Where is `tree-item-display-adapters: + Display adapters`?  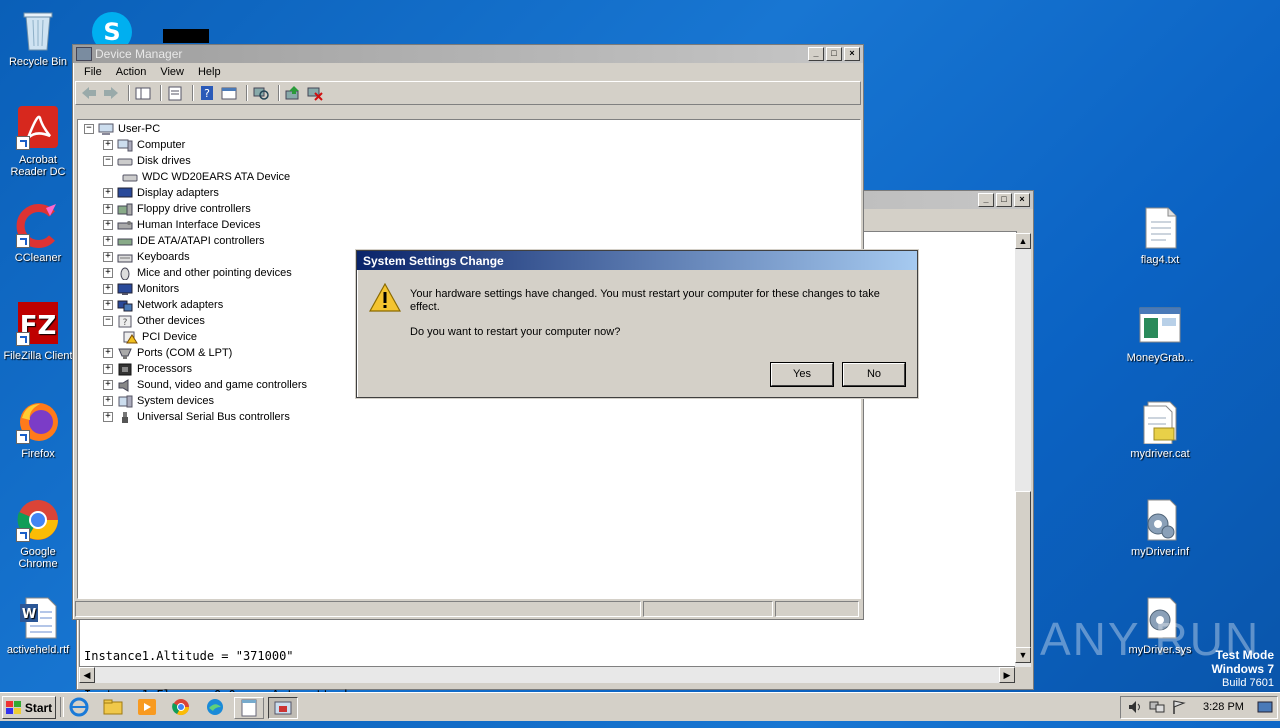
tree-item-display-adapters: + Display adapters is located at coordinates (161, 193).